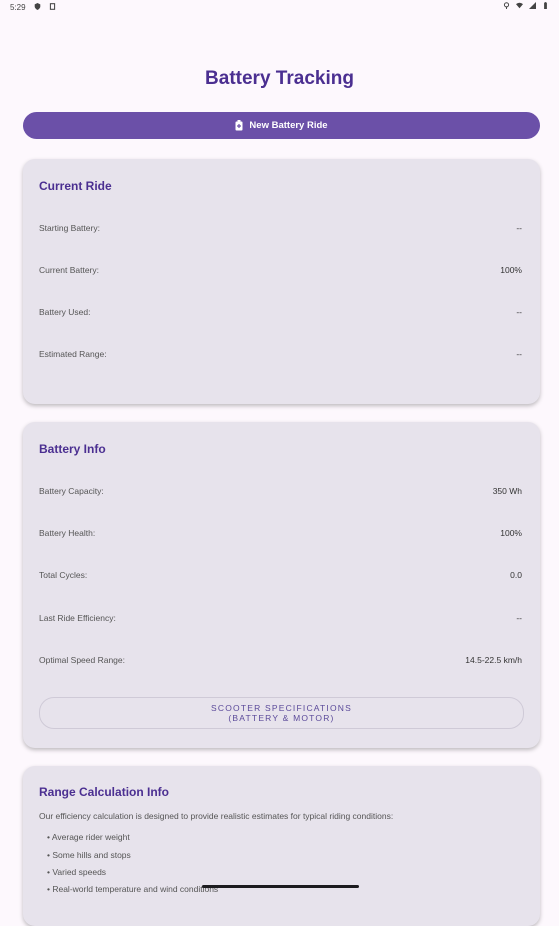 The image size is (559, 926). Describe the element at coordinates (52, 6) in the screenshot. I see `sim-card-icon` at that location.